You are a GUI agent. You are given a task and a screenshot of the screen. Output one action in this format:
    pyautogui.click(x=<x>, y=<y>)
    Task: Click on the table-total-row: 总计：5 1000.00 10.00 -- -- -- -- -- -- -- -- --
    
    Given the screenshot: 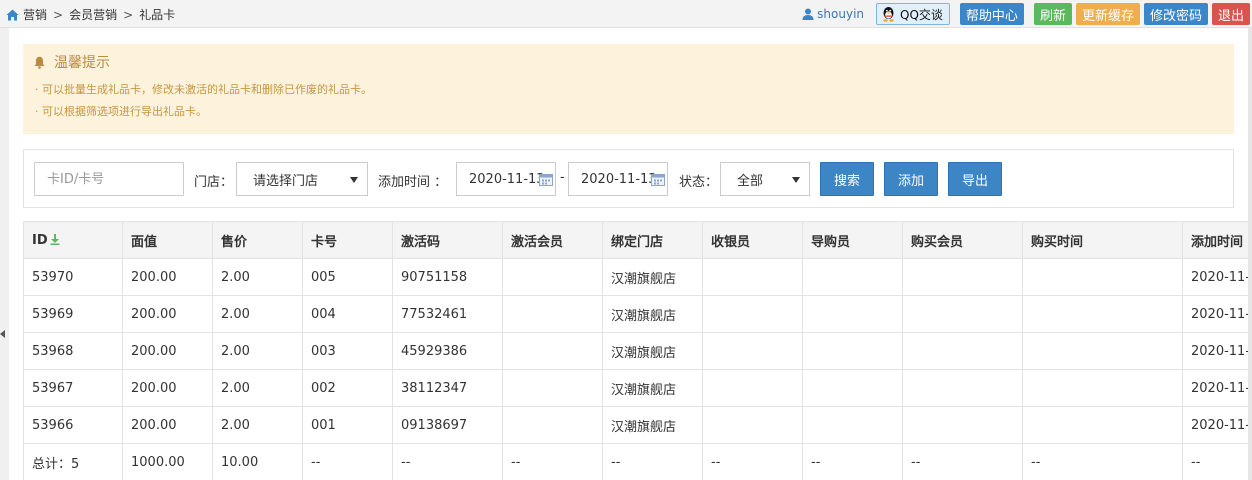 What is the action you would take?
    pyautogui.click(x=637, y=461)
    